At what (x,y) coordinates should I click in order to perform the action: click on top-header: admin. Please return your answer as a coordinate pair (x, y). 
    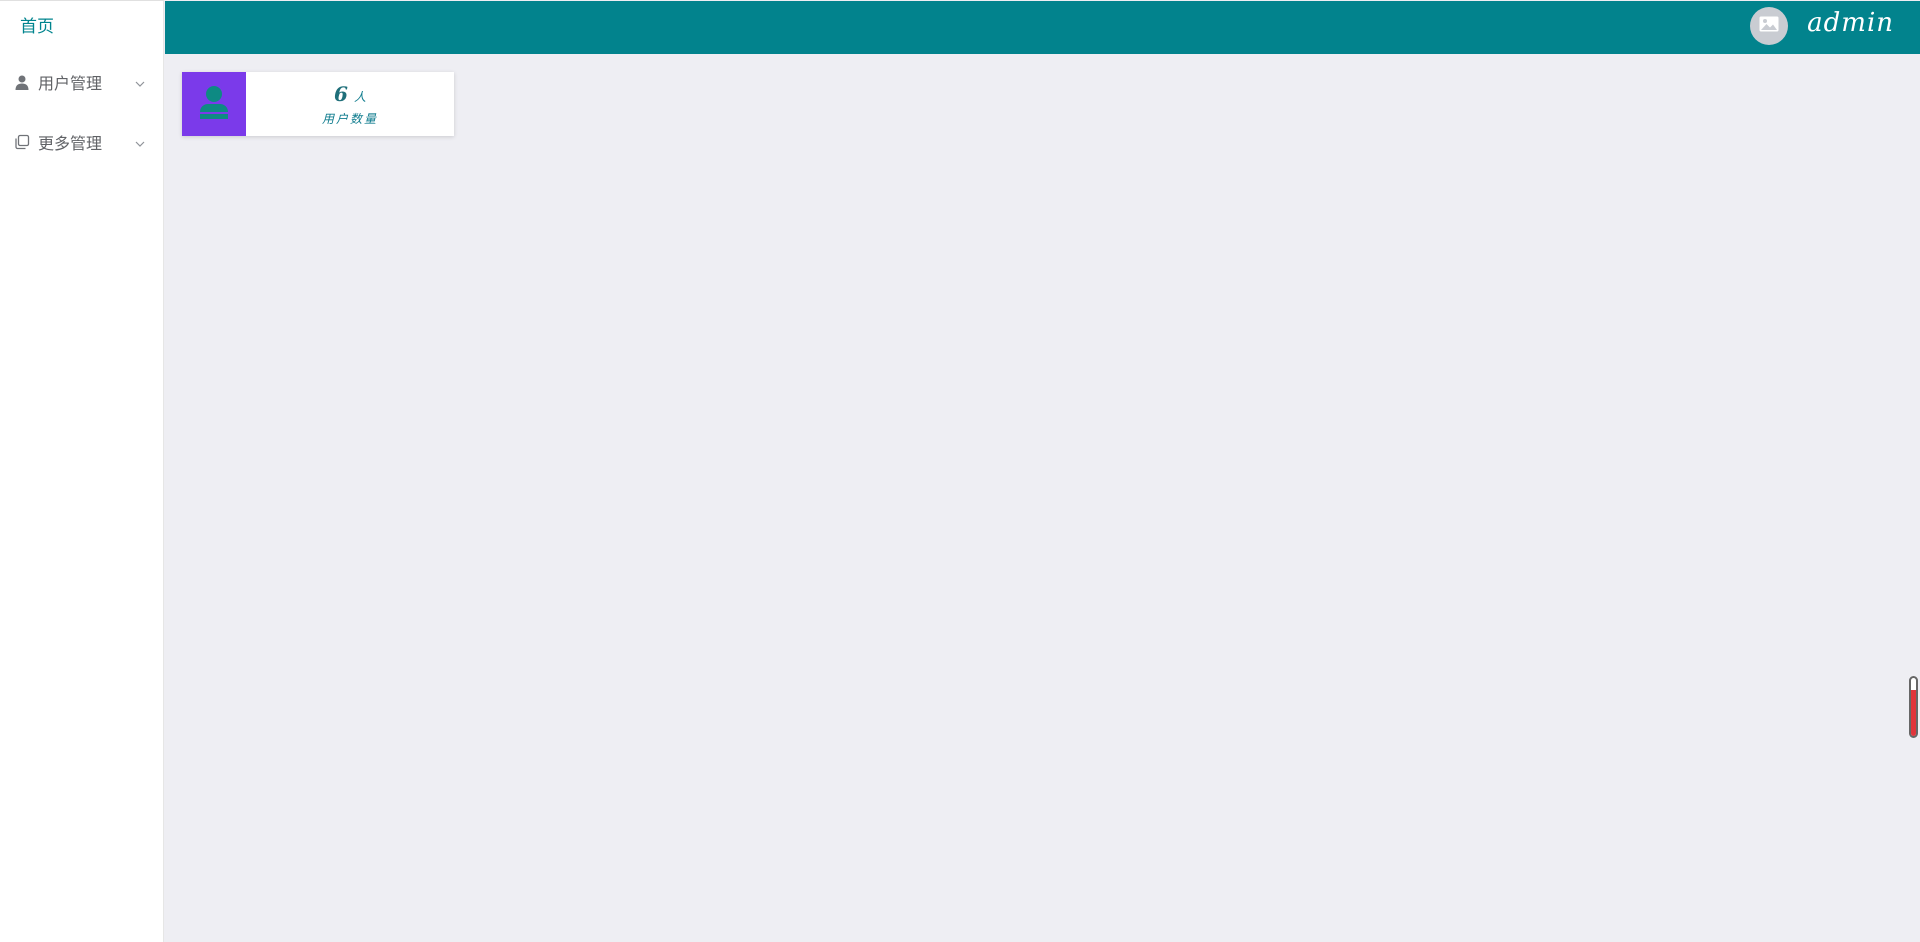
    Looking at the image, I should click on (1042, 27).